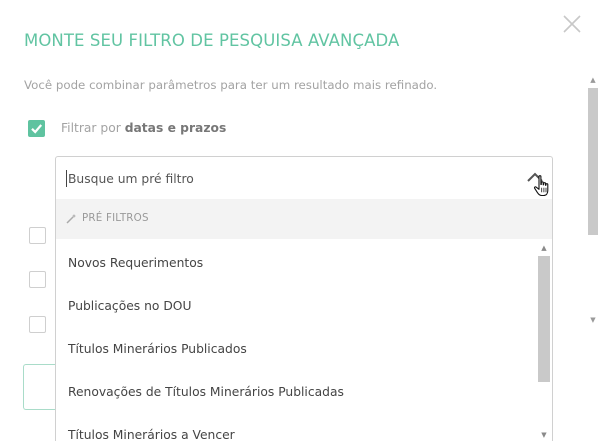 The height and width of the screenshot is (441, 600). I want to click on dates-filter-label: Filtrar por datas e prazos, so click(144, 128).